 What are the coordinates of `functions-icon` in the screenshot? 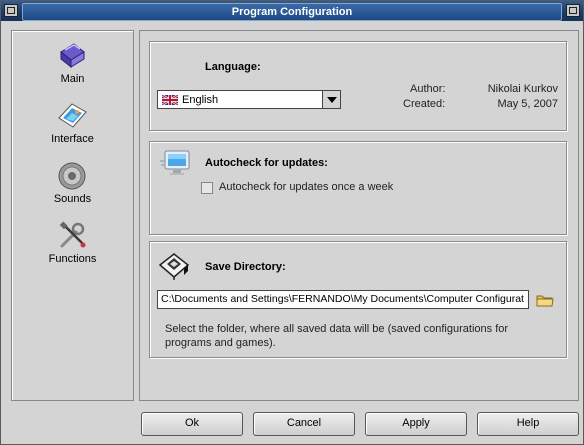 It's located at (72, 234).